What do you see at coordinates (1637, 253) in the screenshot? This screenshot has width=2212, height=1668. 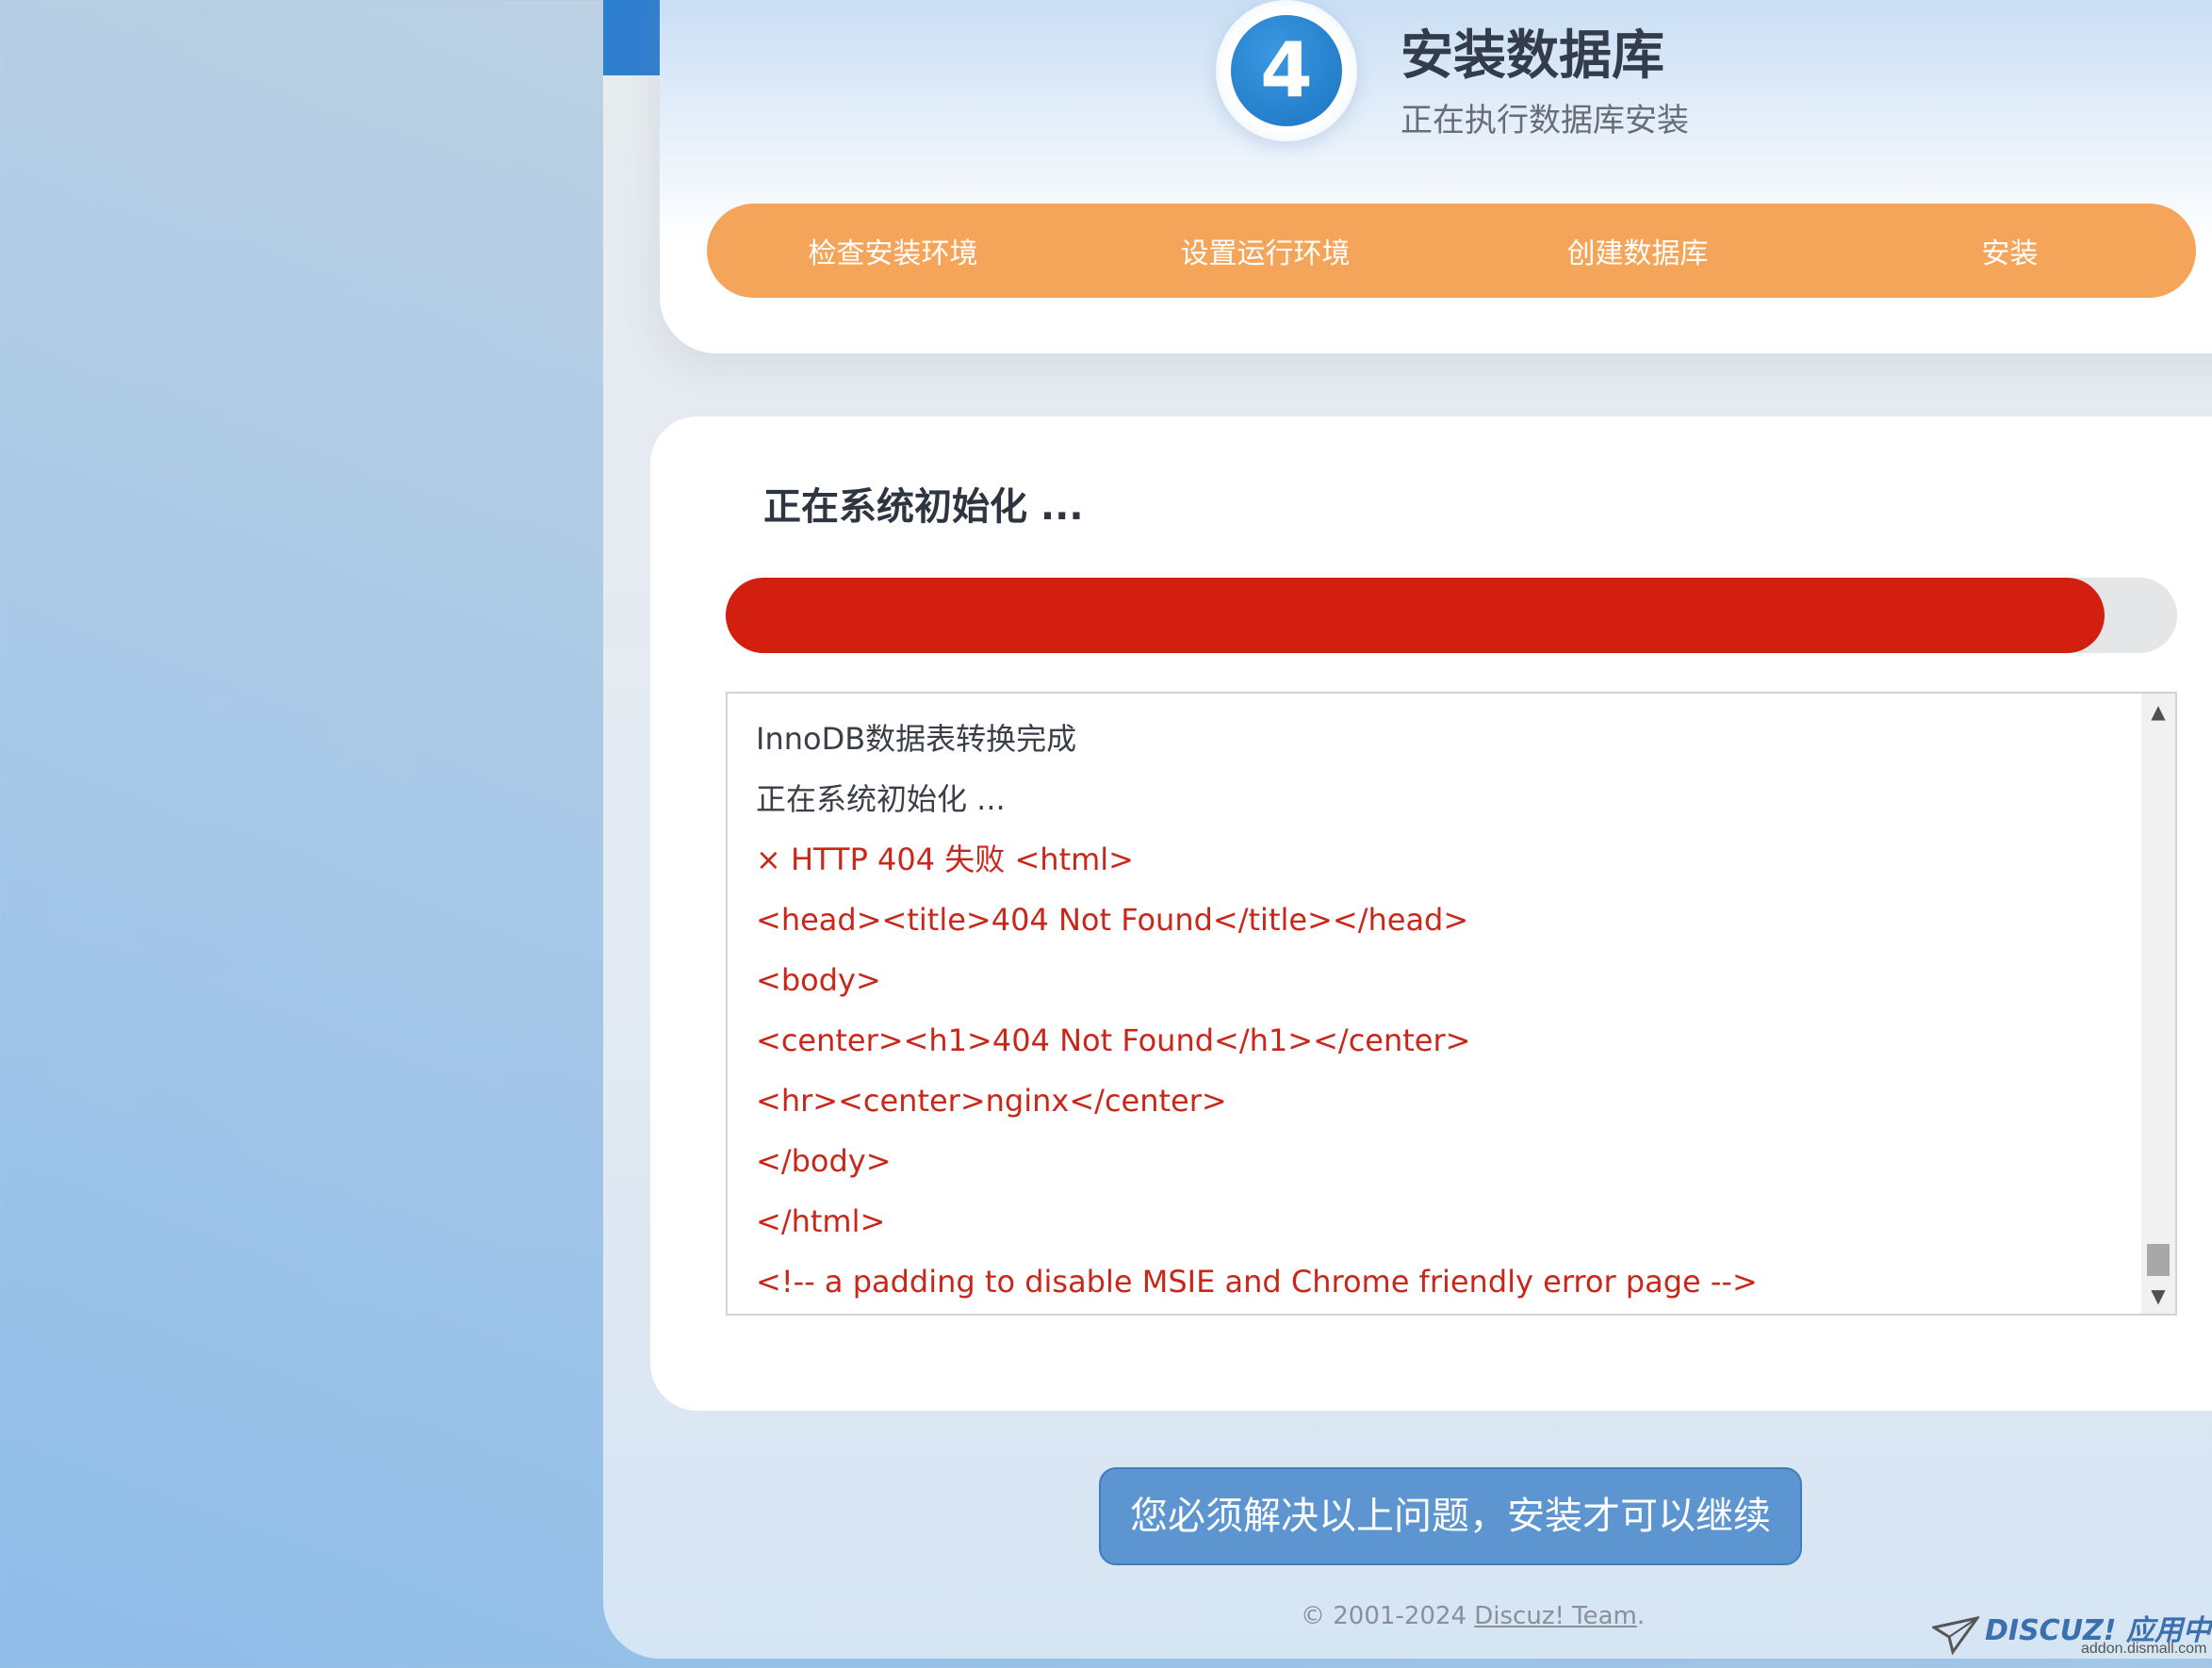 I see `step-create-database: 创建数据库` at bounding box center [1637, 253].